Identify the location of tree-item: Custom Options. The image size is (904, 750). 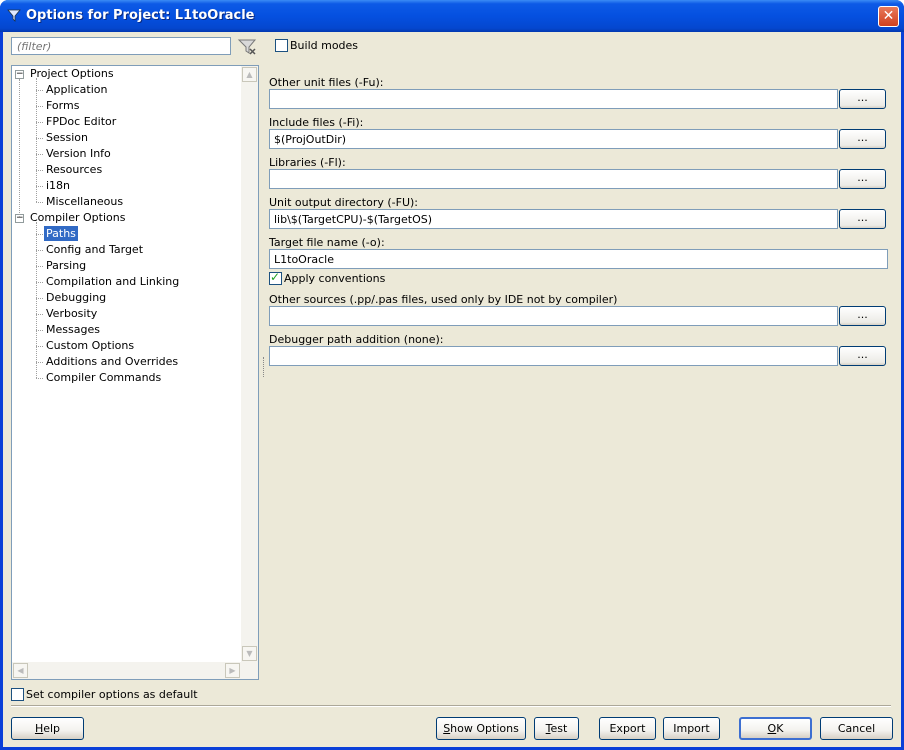
(90, 346).